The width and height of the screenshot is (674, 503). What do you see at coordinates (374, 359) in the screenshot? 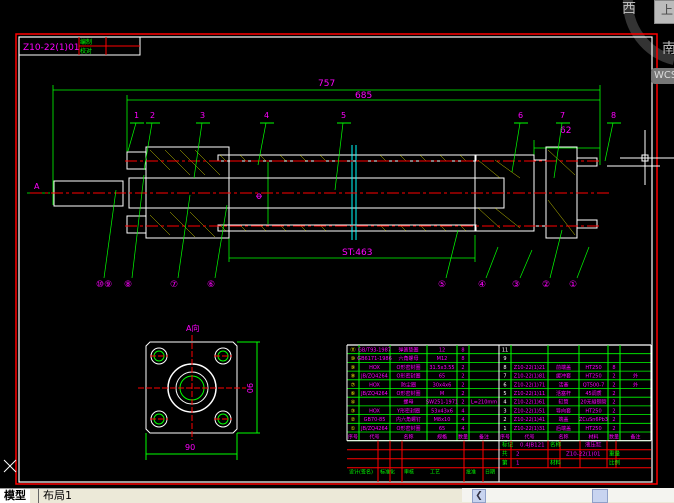
I see `table-cell: GB6171-1986` at bounding box center [374, 359].